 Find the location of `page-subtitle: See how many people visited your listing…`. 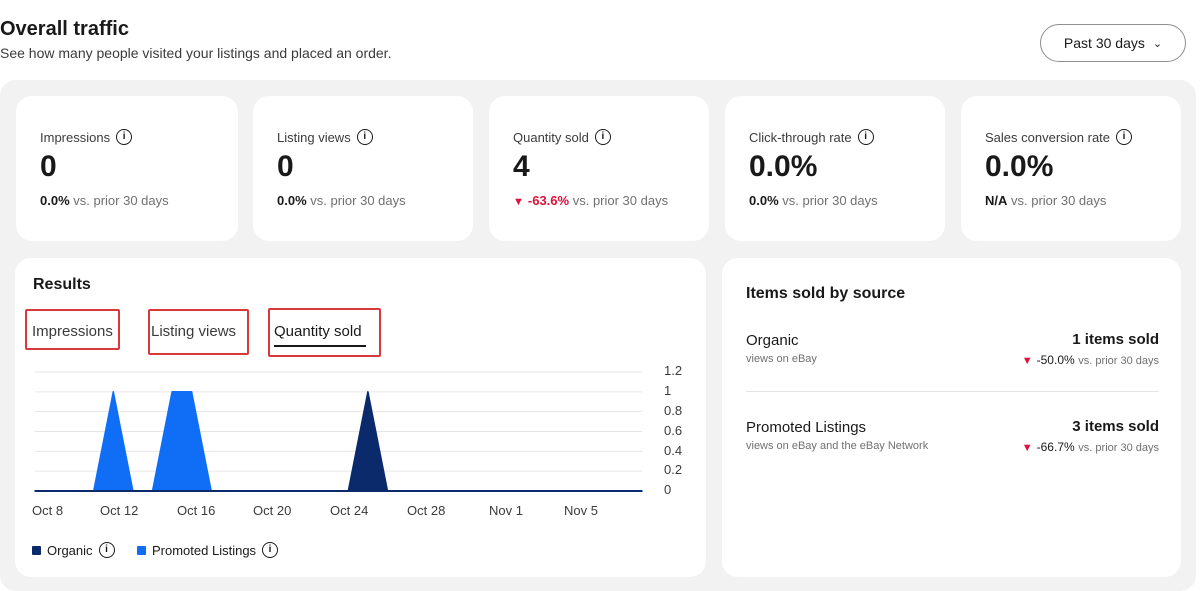

page-subtitle: See how many people visited your listing… is located at coordinates (196, 53).